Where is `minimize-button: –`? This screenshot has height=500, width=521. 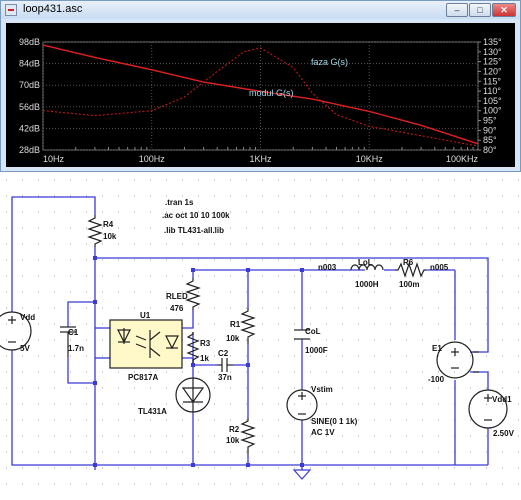
minimize-button: – is located at coordinates (457, 10).